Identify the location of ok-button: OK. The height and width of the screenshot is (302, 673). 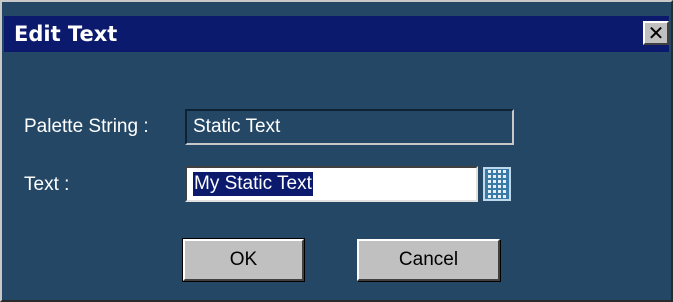
(243, 260).